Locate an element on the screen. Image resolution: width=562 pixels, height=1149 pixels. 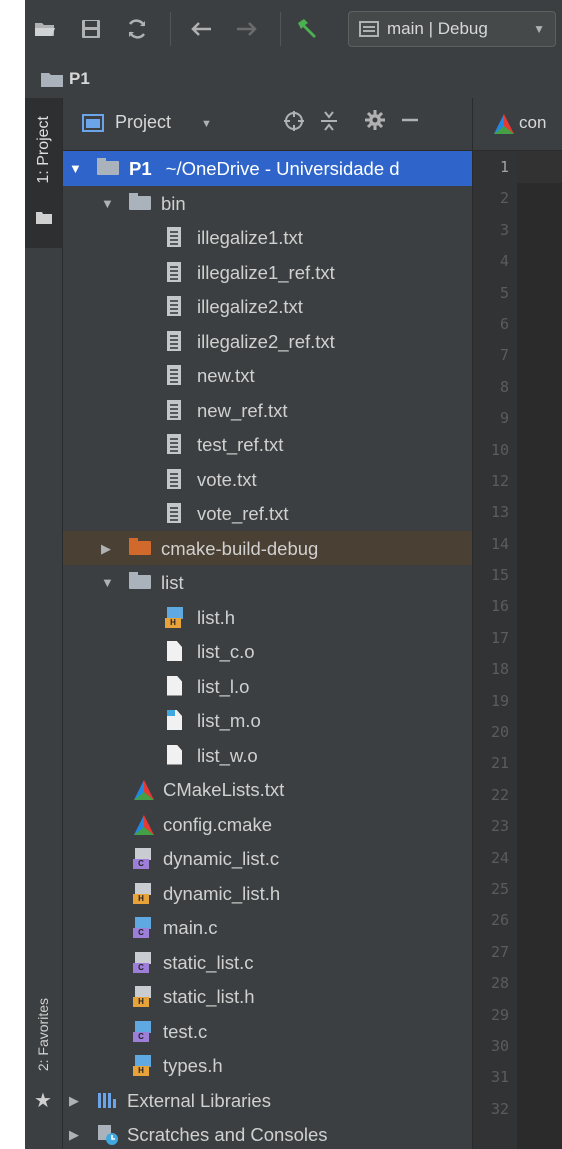
file-label: list_l.o is located at coordinates (223, 686).